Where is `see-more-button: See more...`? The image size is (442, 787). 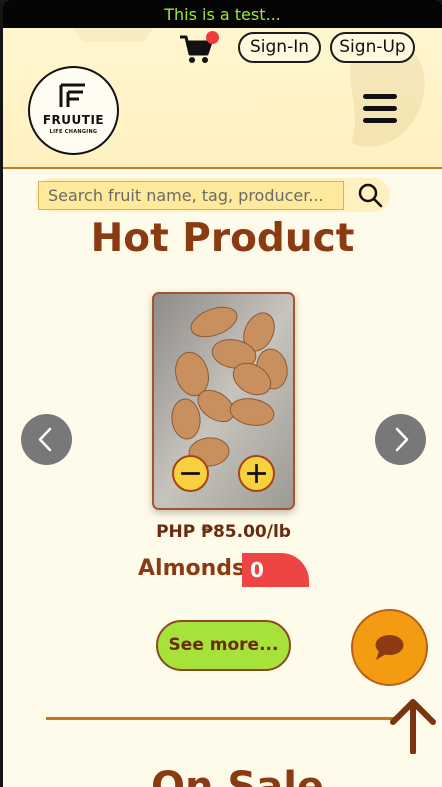
see-more-button: See more... is located at coordinates (223, 645).